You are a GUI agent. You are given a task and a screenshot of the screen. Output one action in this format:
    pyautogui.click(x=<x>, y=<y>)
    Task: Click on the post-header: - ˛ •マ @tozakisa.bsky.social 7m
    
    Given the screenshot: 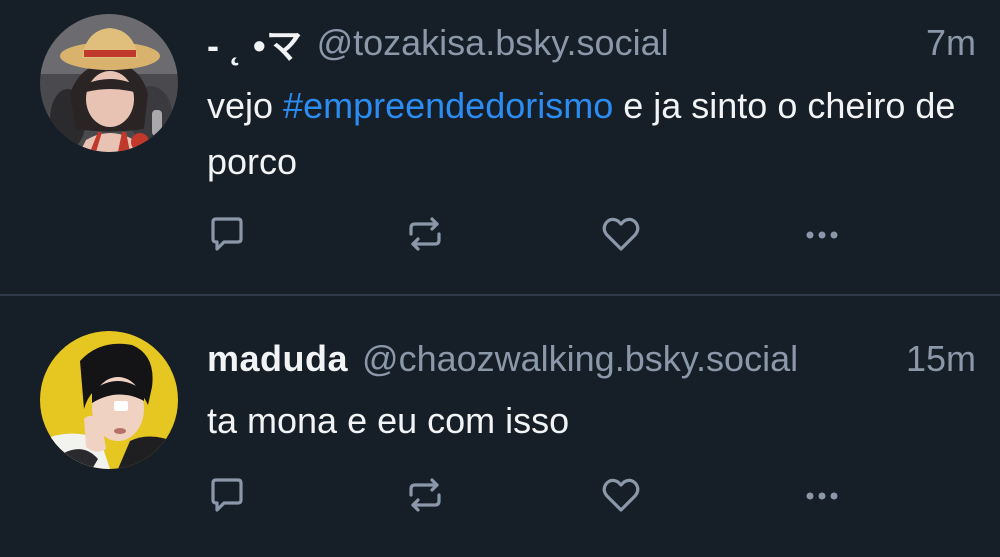 What is the action you would take?
    pyautogui.click(x=591, y=43)
    